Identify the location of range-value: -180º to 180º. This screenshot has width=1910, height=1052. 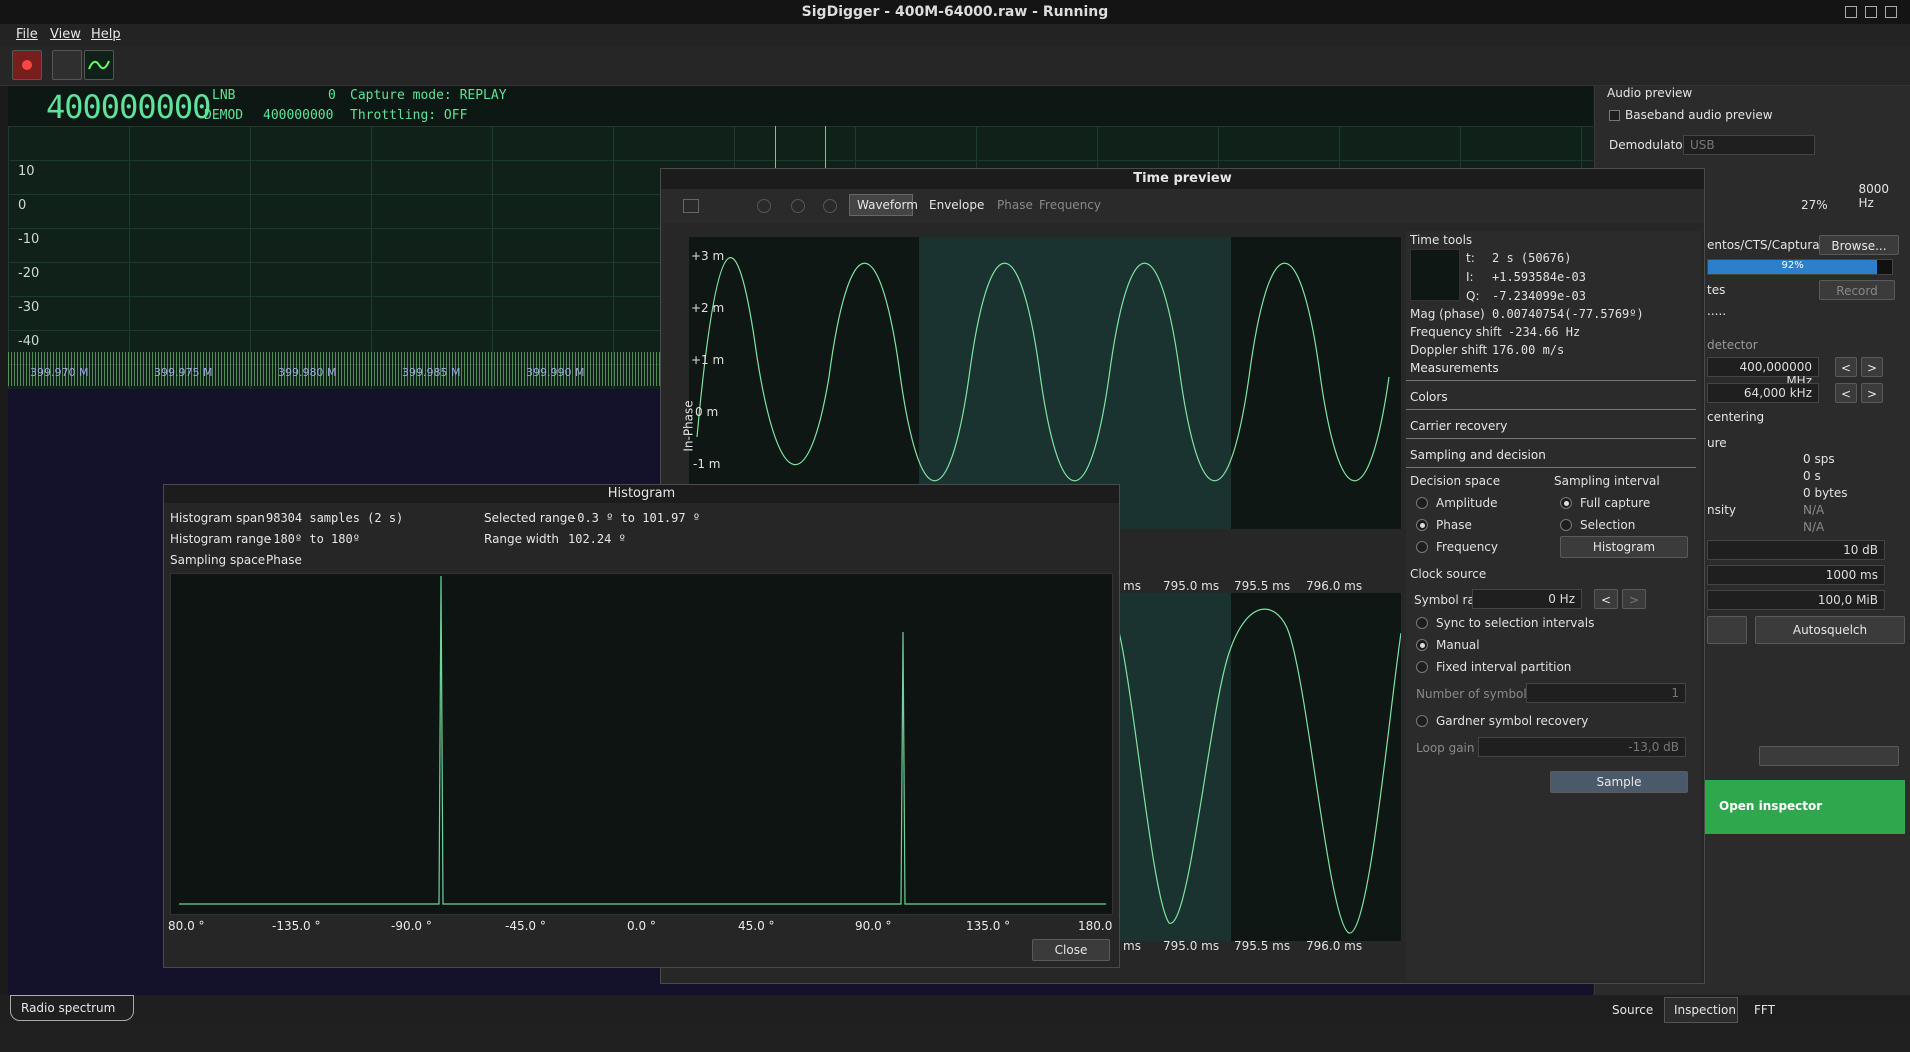
(313, 539).